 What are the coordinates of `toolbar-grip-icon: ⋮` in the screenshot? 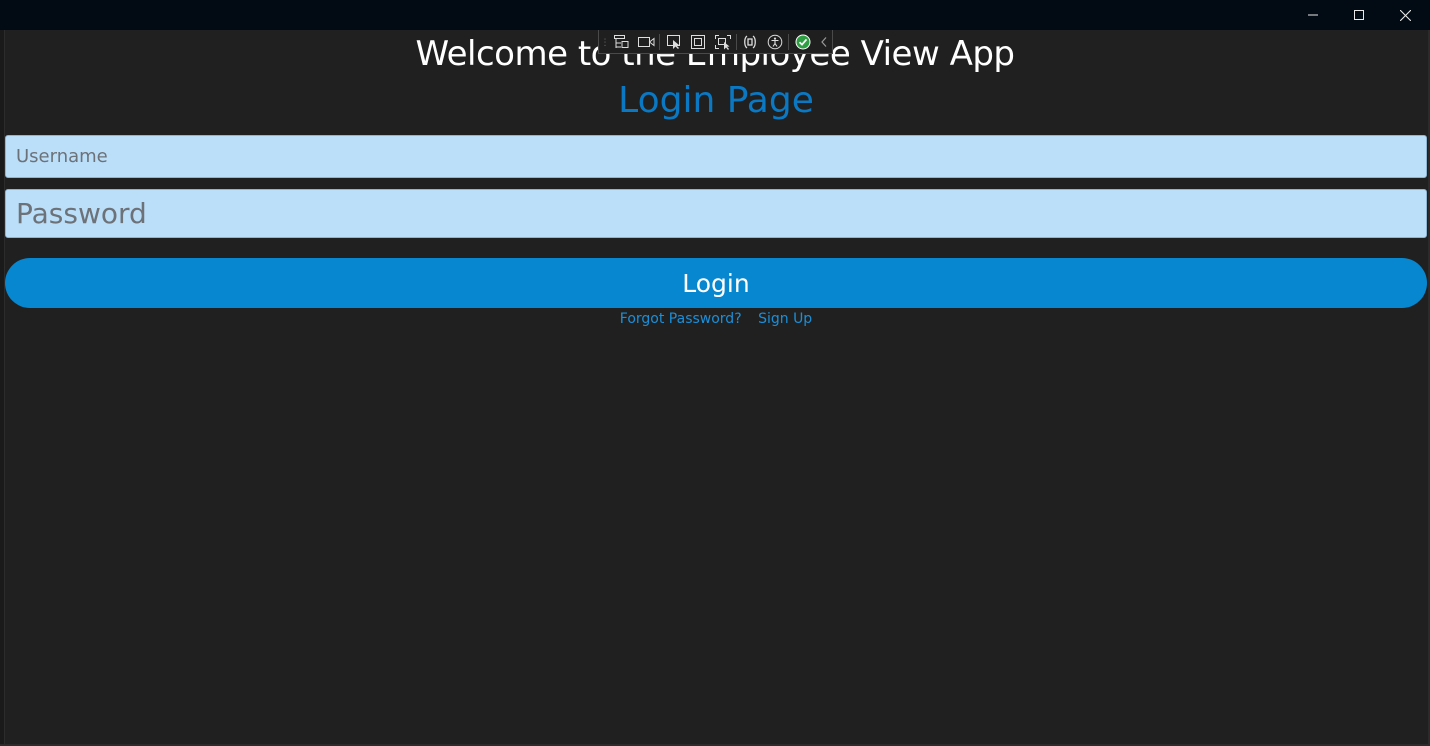 It's located at (605, 42).